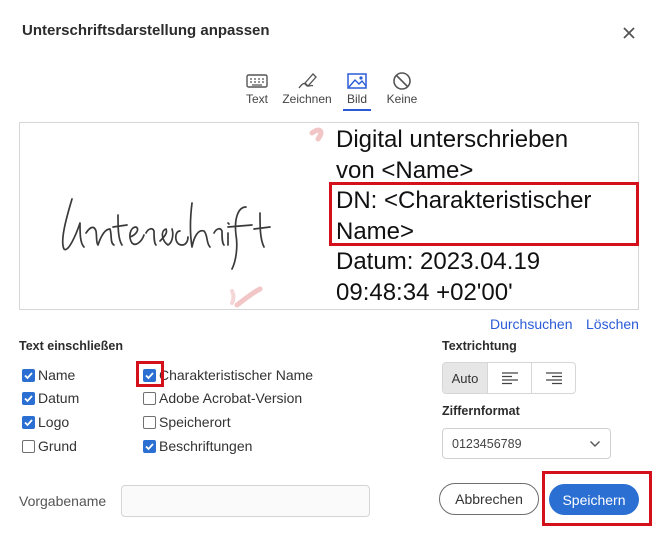  What do you see at coordinates (257, 89) in the screenshot?
I see `tab-text: Text` at bounding box center [257, 89].